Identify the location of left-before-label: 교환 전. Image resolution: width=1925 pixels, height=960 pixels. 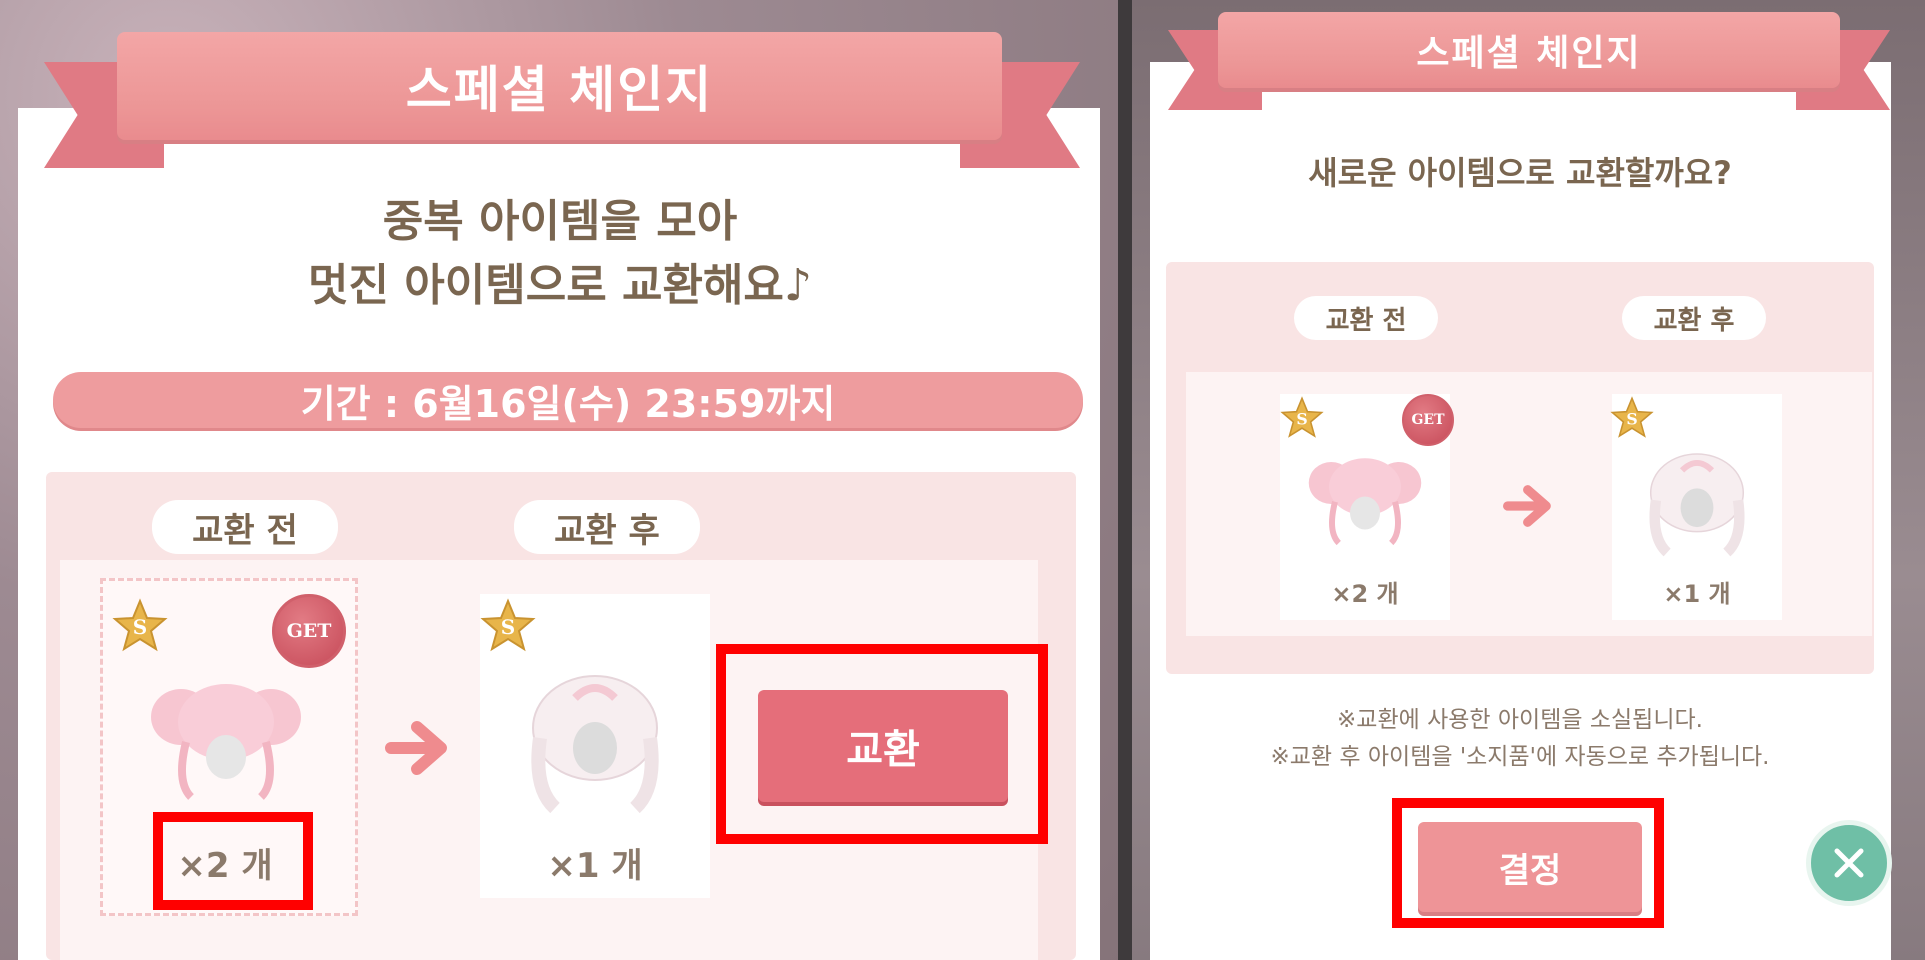
(245, 527).